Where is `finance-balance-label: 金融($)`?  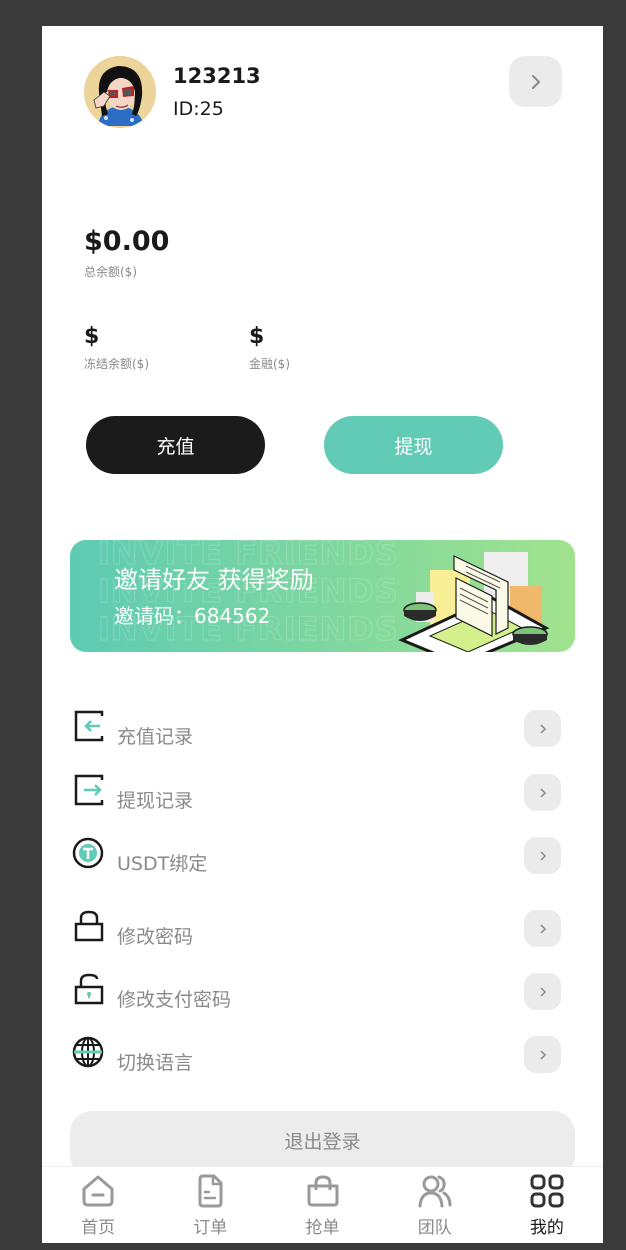 finance-balance-label: 金融($) is located at coordinates (269, 364).